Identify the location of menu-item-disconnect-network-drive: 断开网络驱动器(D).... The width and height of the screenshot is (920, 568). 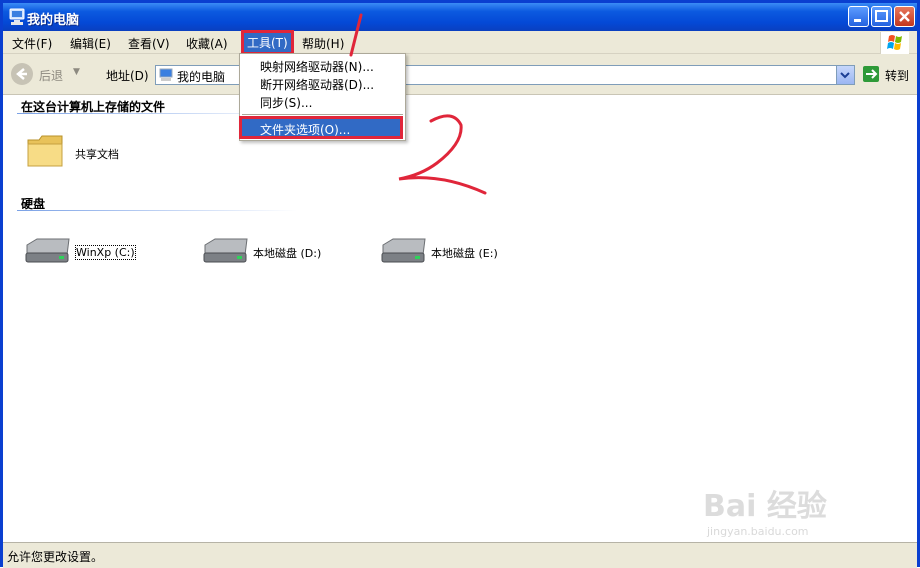
(317, 84).